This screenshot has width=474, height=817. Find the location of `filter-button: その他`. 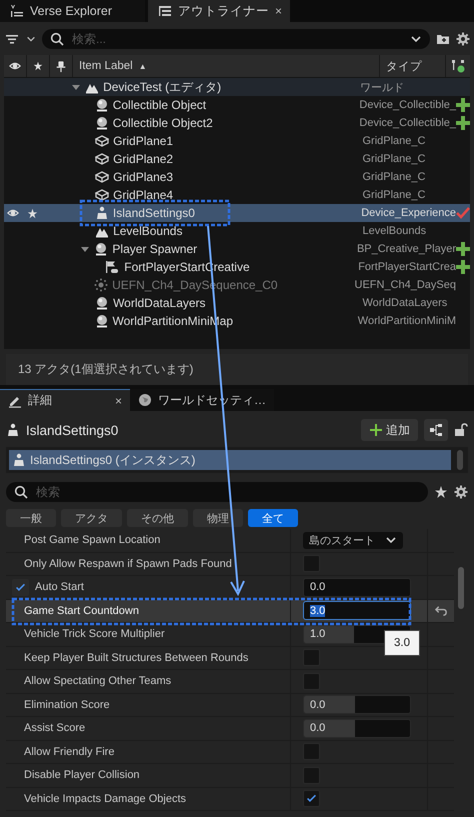

filter-button: その他 is located at coordinates (157, 518).